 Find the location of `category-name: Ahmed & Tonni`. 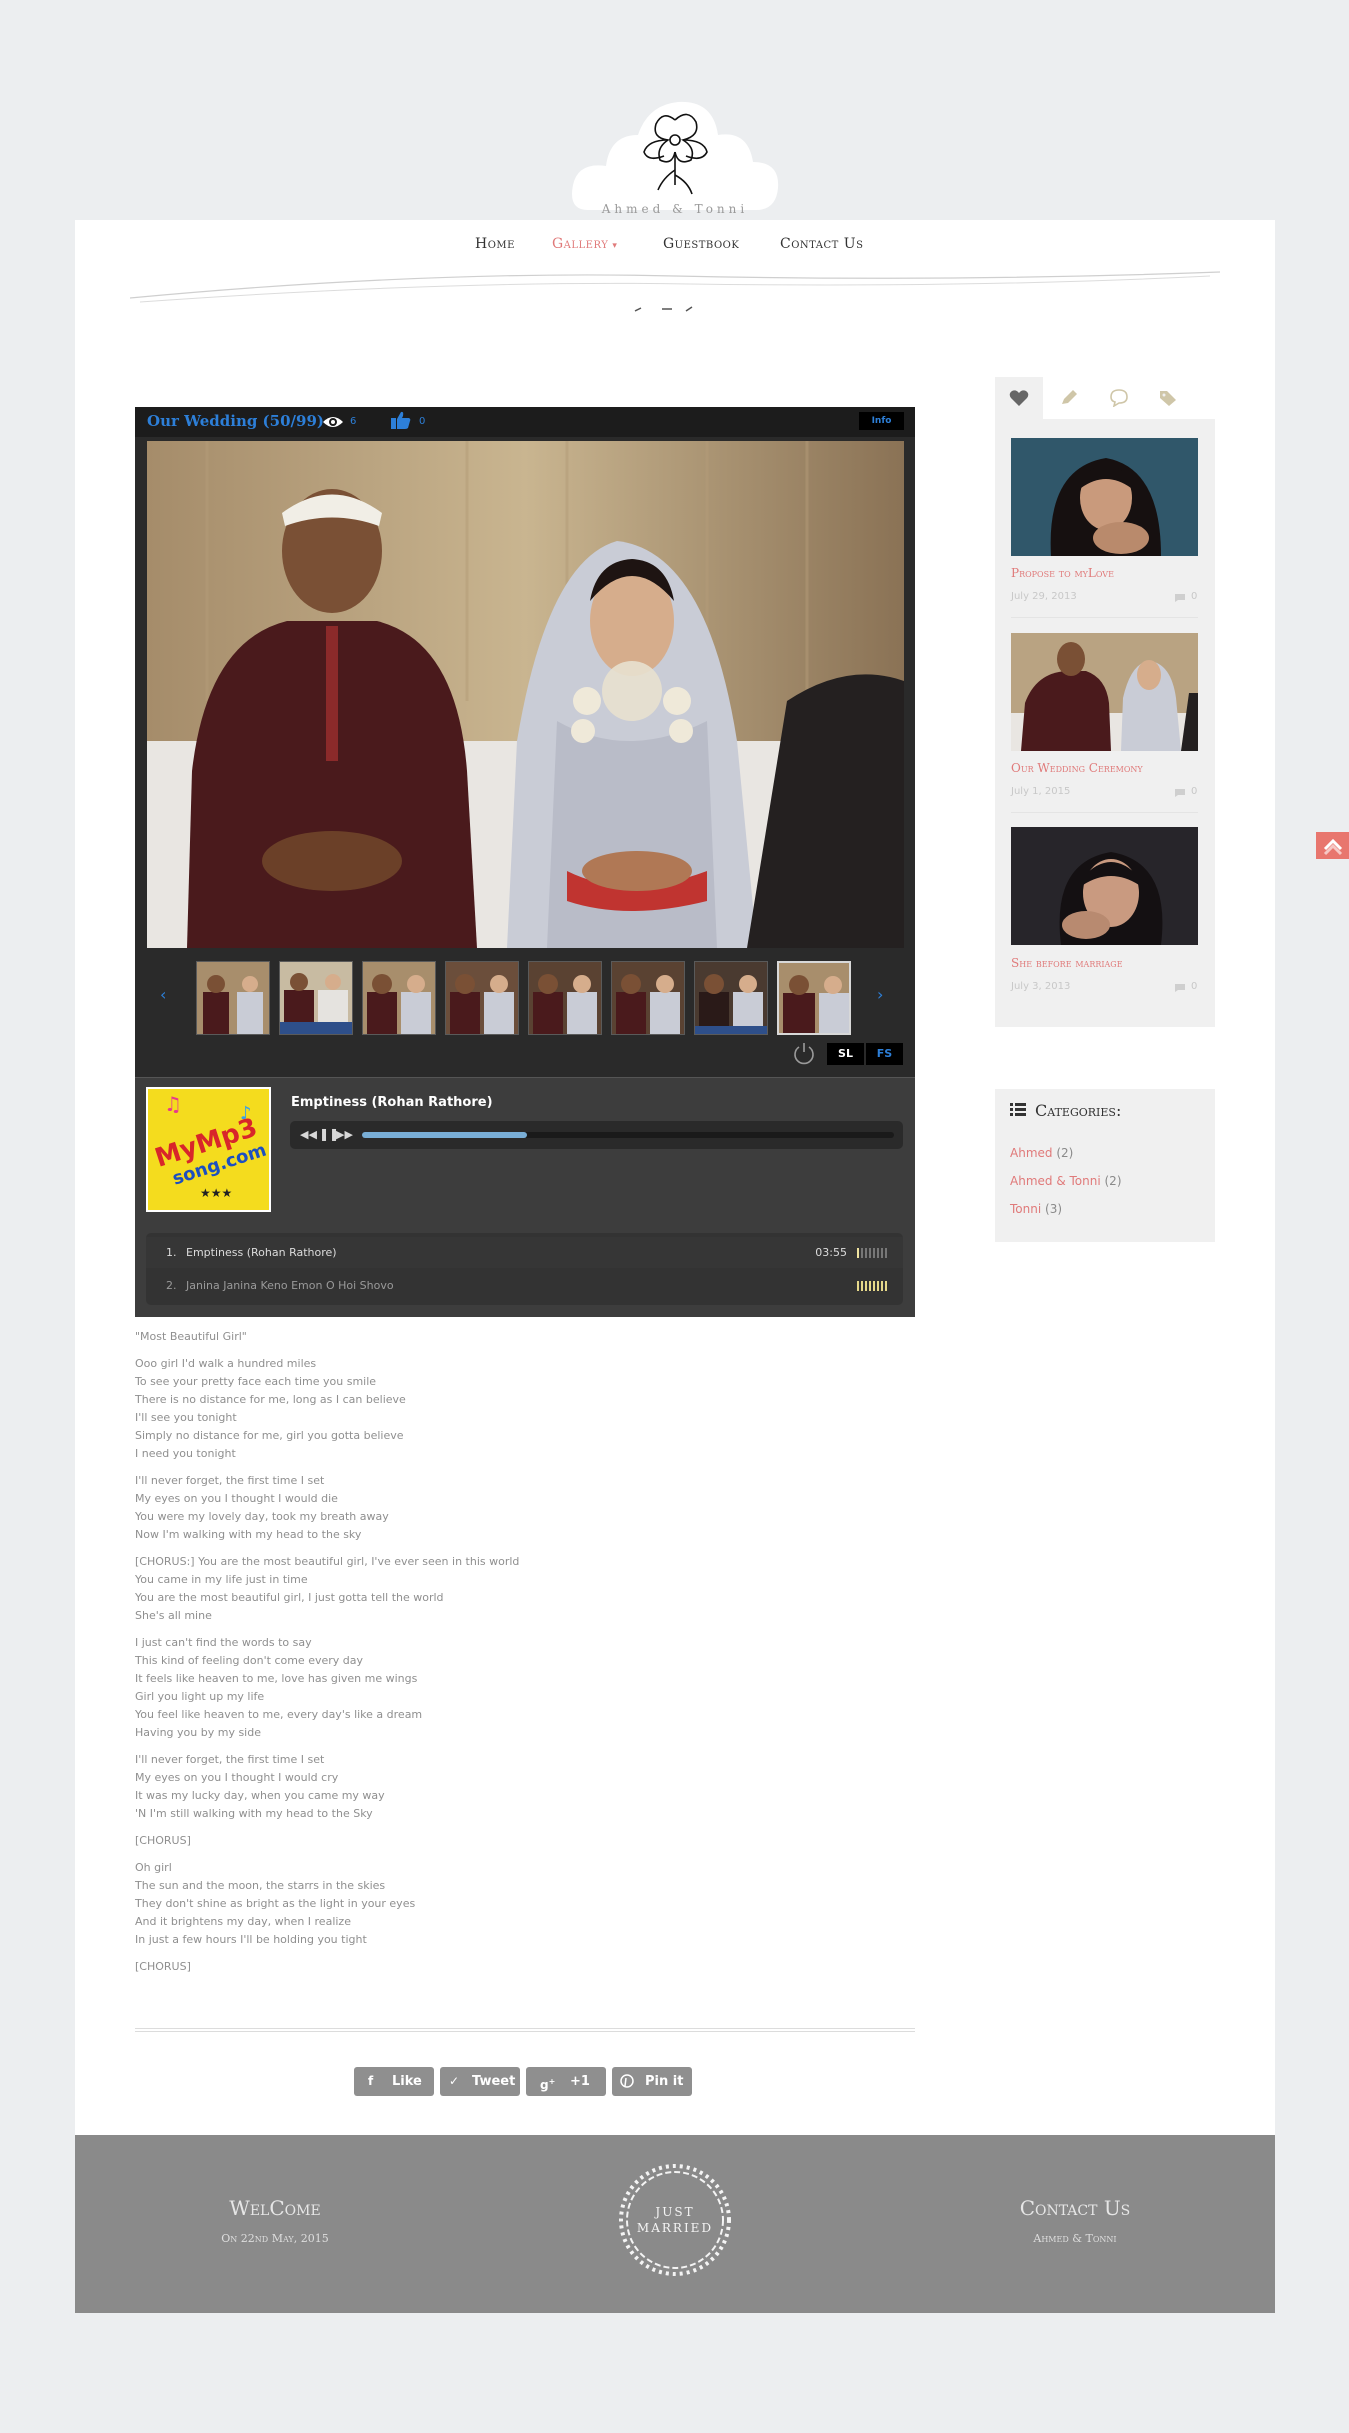

category-name: Ahmed & Tonni is located at coordinates (1055, 1181).